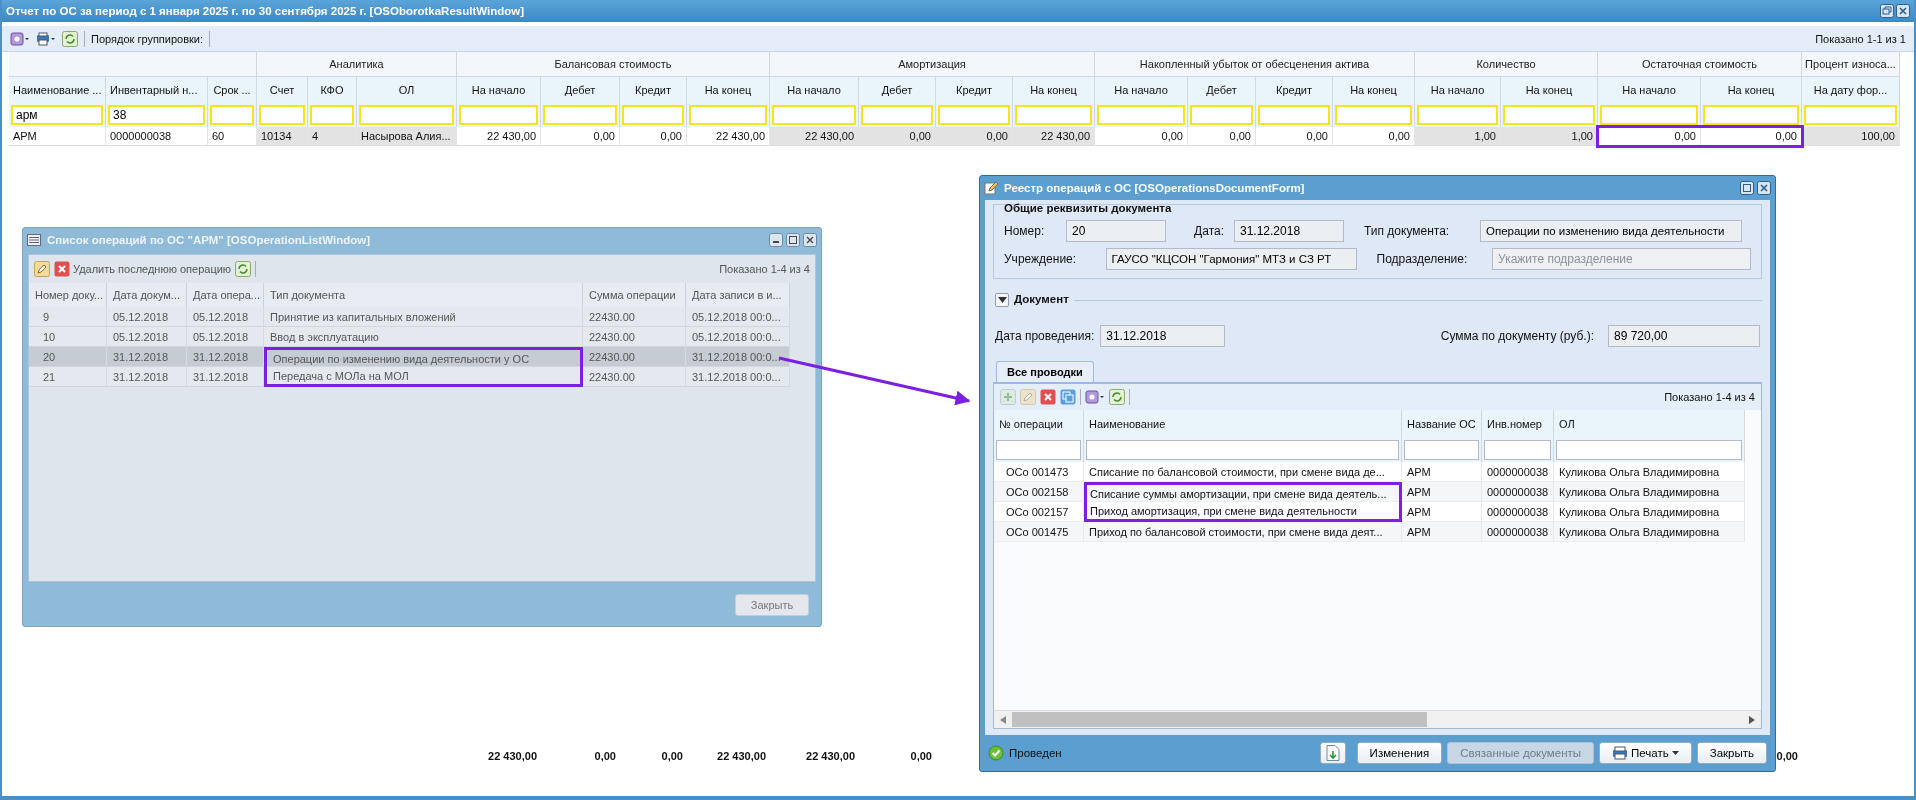  What do you see at coordinates (1645, 753) in the screenshot?
I see `footer-button: Печать` at bounding box center [1645, 753].